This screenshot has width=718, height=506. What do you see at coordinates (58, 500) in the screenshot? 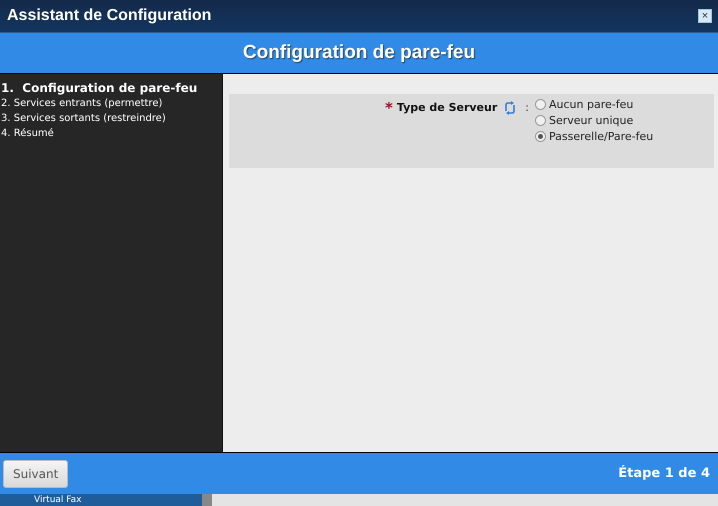
I see `background-item: Virtual Fax` at bounding box center [58, 500].